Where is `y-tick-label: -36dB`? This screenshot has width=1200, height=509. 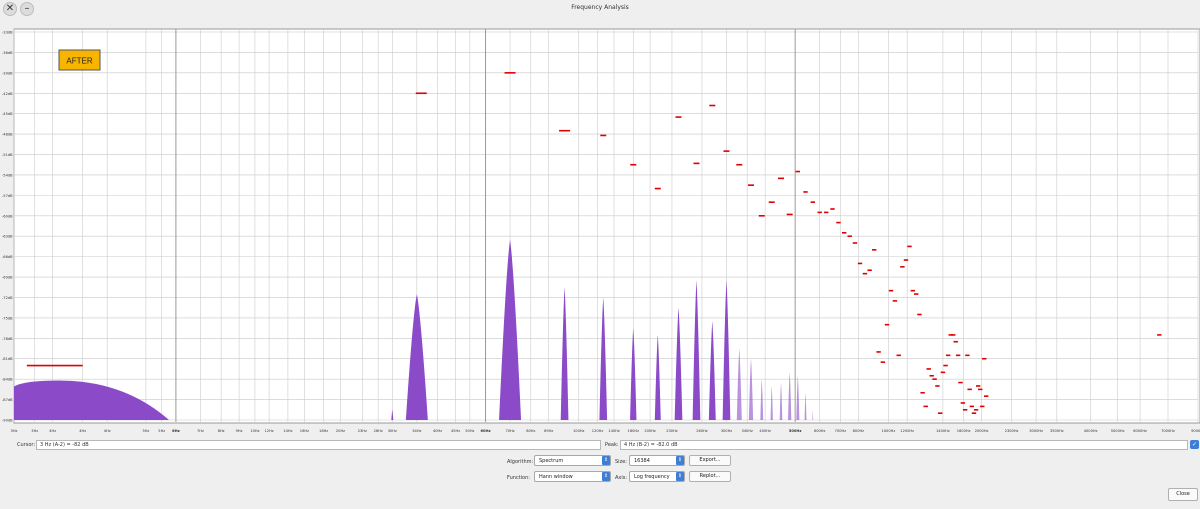
y-tick-label: -36dB is located at coordinates (7, 53).